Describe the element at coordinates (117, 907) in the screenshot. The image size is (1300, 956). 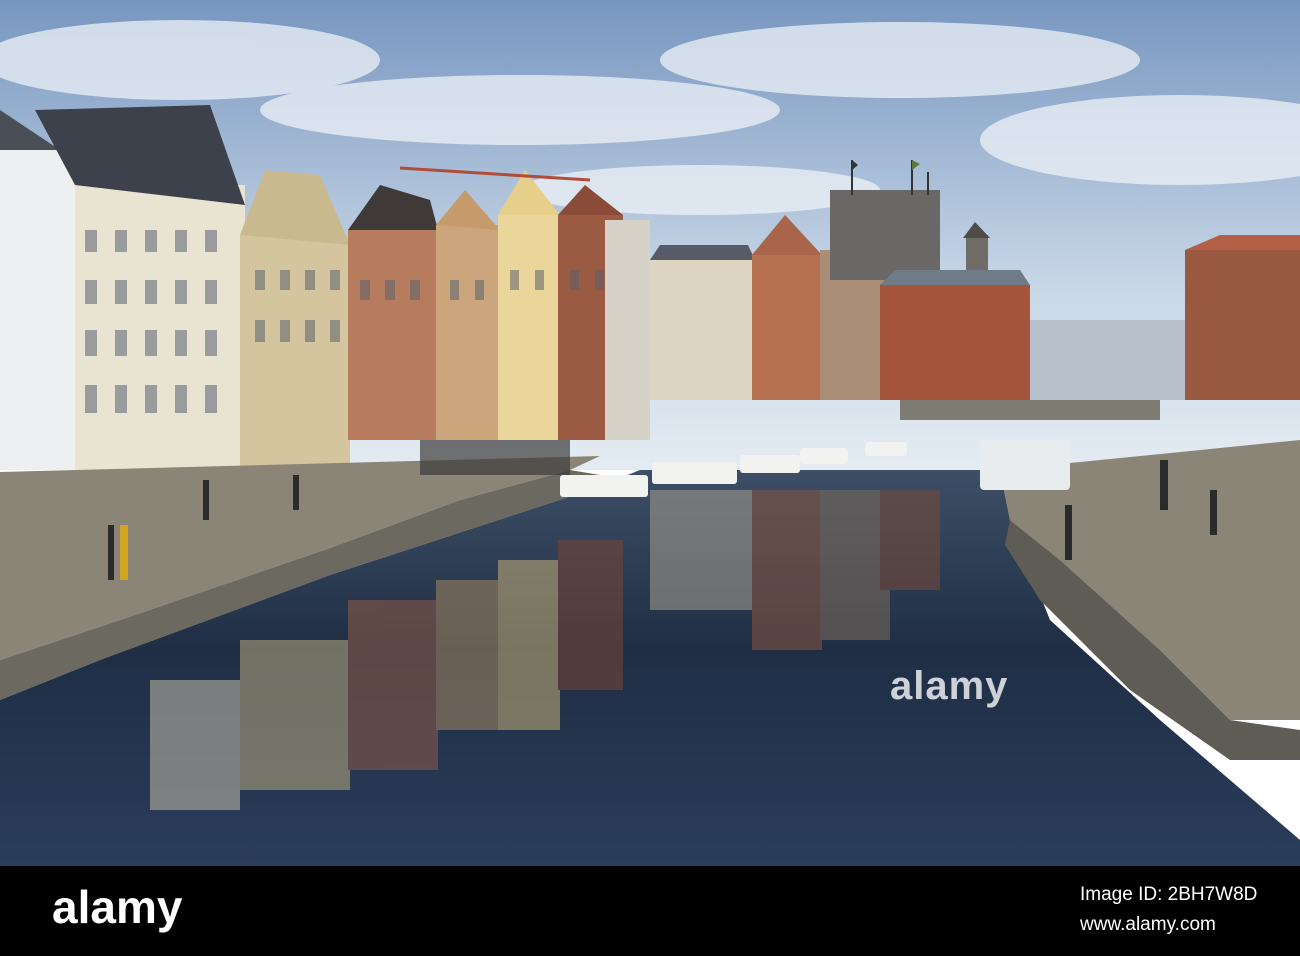
I see `footer-logo: alamy` at that location.